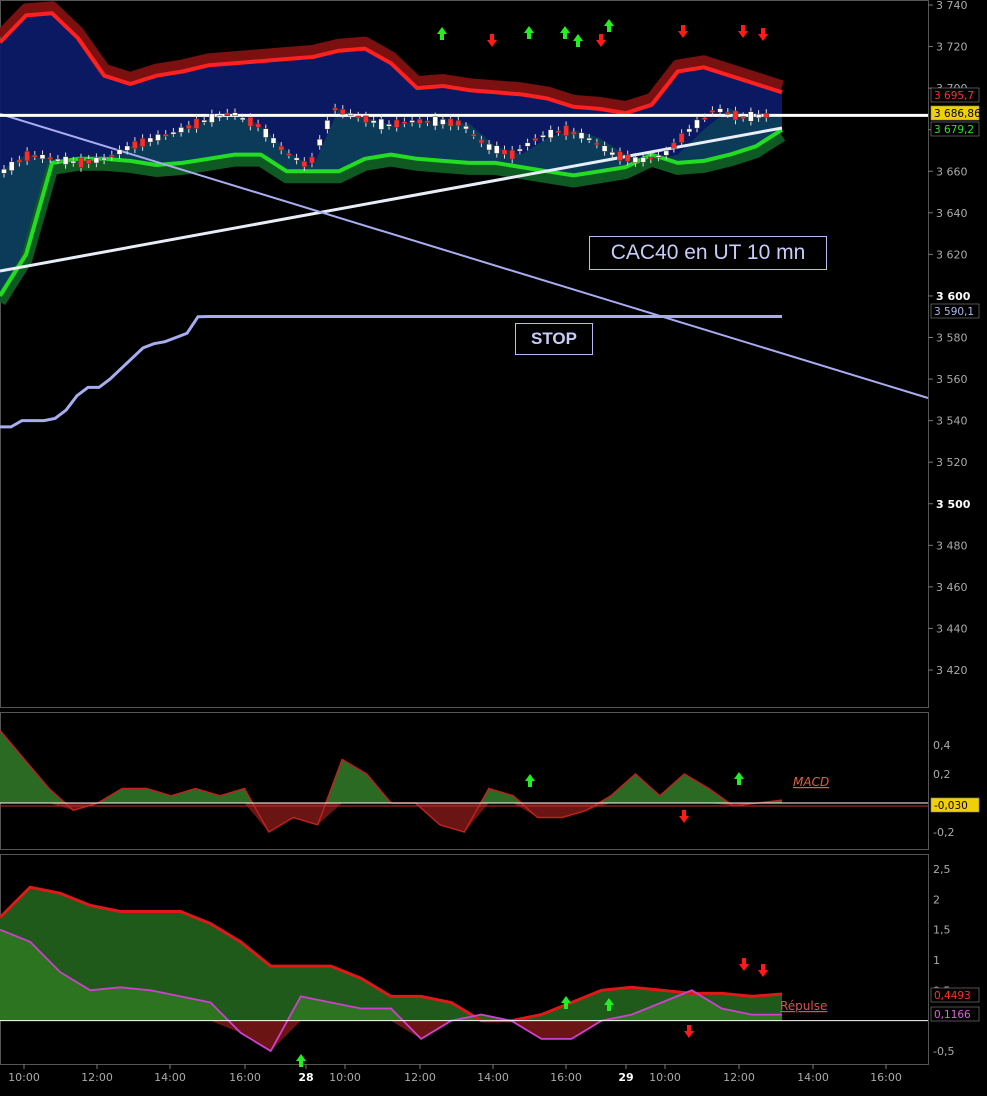  Describe the element at coordinates (952, 670) in the screenshot. I see `price-tick-label: 3 420` at that location.